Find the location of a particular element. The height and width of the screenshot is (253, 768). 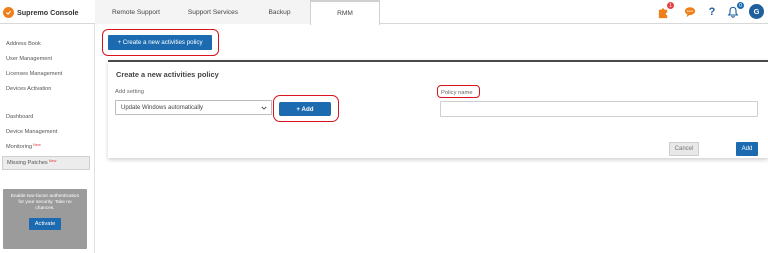

app-name: Supremo Console is located at coordinates (48, 12).